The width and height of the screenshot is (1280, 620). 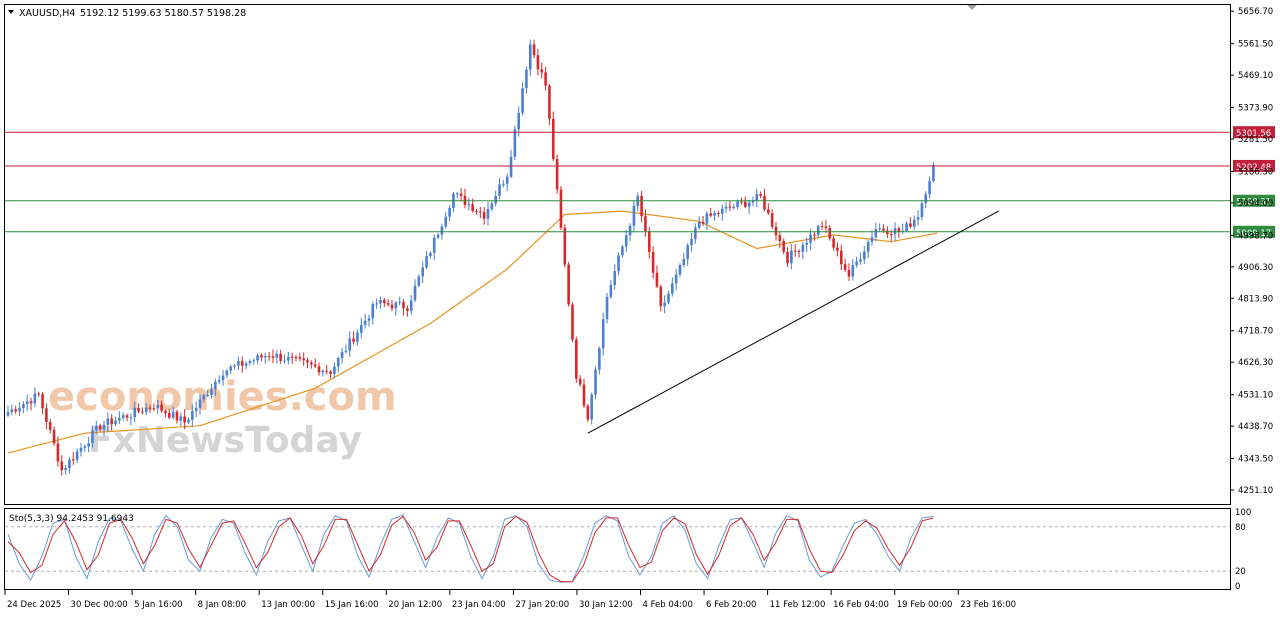 What do you see at coordinates (163, 13) in the screenshot?
I see `ohlc-label: 5192.12 5199.63 5180.57 5198.28` at bounding box center [163, 13].